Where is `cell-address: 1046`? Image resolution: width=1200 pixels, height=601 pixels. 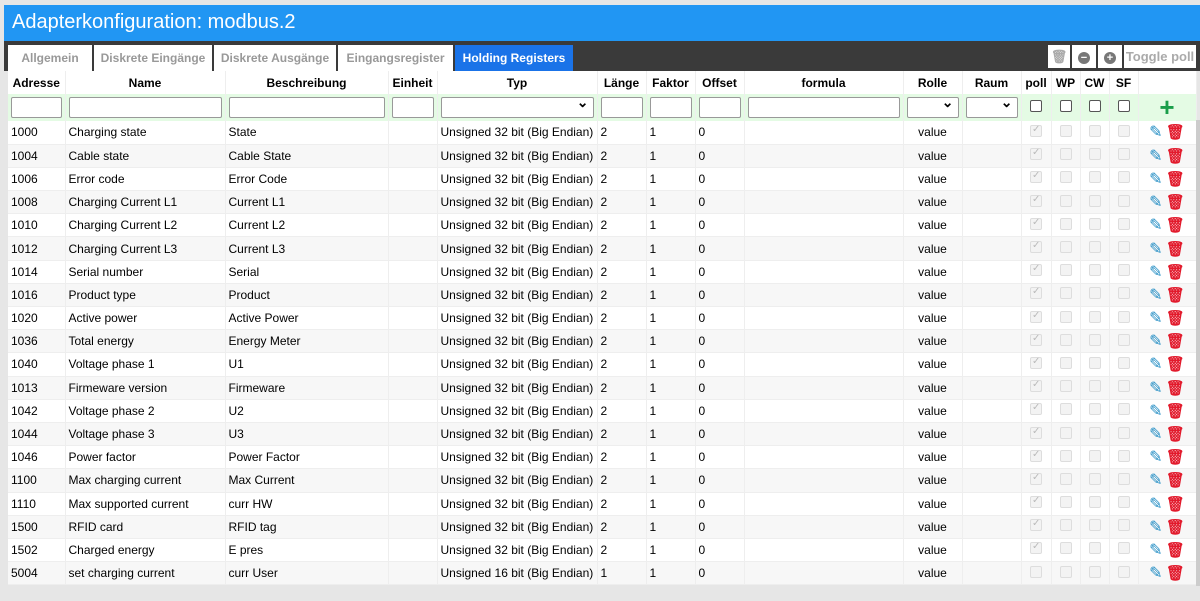 cell-address: 1046 is located at coordinates (37, 457).